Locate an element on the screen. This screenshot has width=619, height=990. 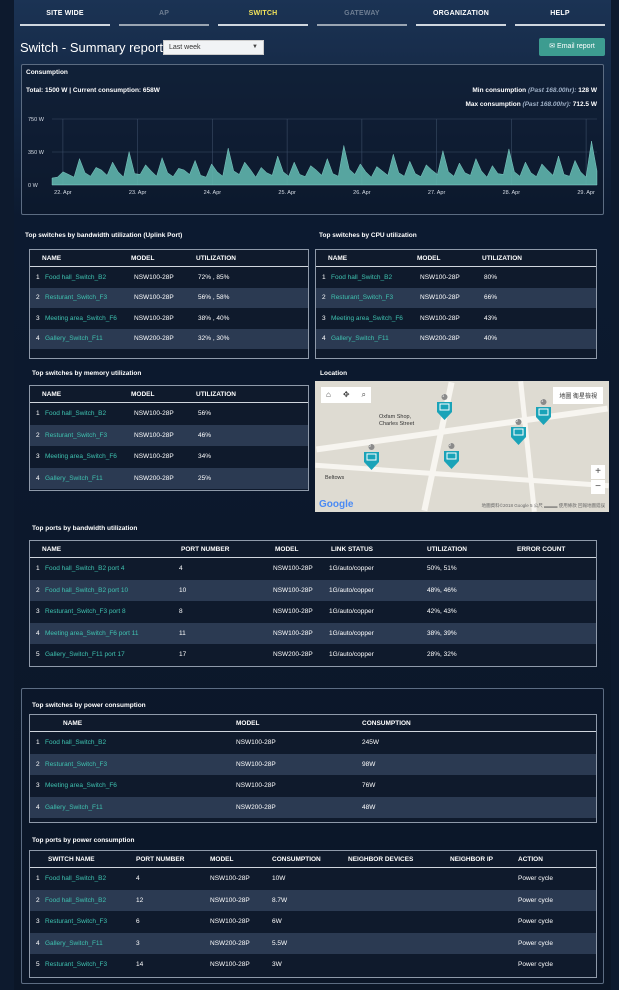
table-row: 1 Food hall_Switch_B2 NSW100-28P 72% , 85% is located at coordinates (169, 277).